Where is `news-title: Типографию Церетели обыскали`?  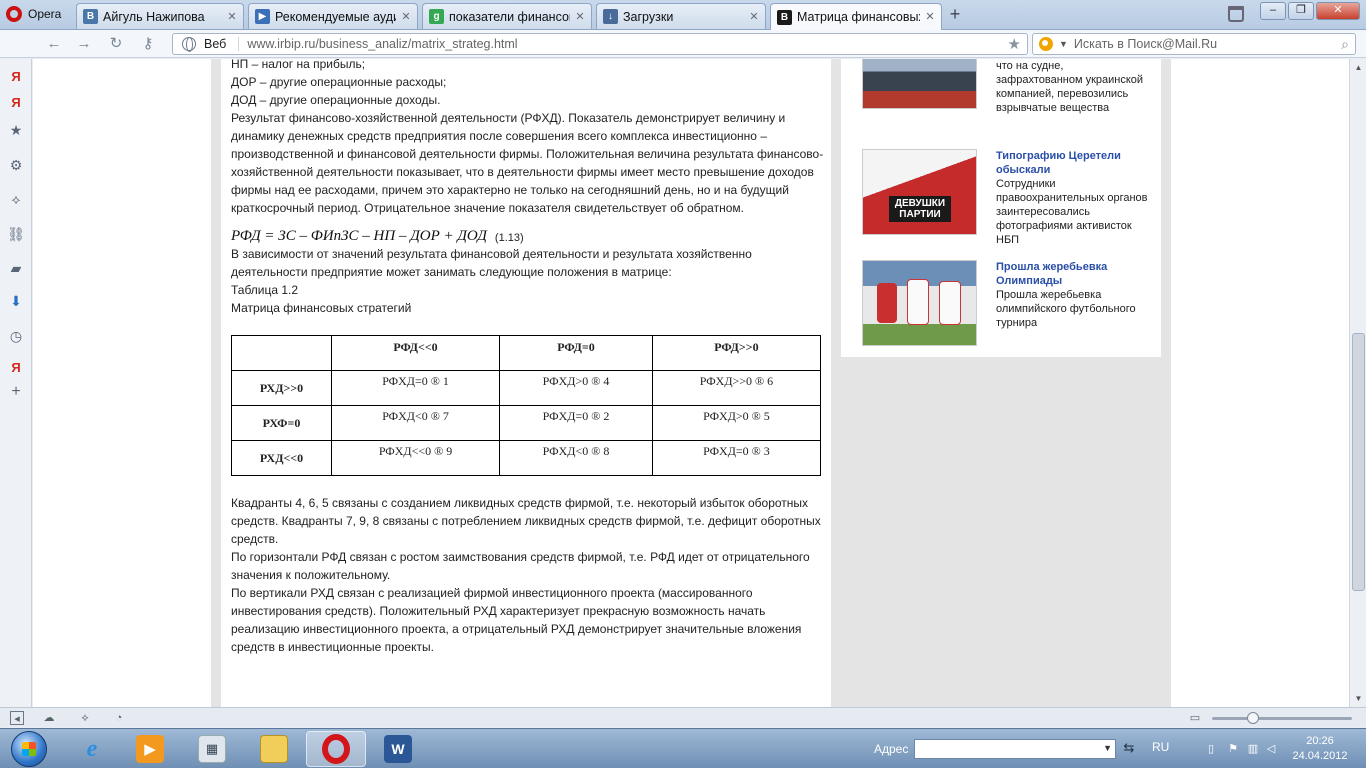 news-title: Типографию Церетели обыскали is located at coordinates (1074, 163).